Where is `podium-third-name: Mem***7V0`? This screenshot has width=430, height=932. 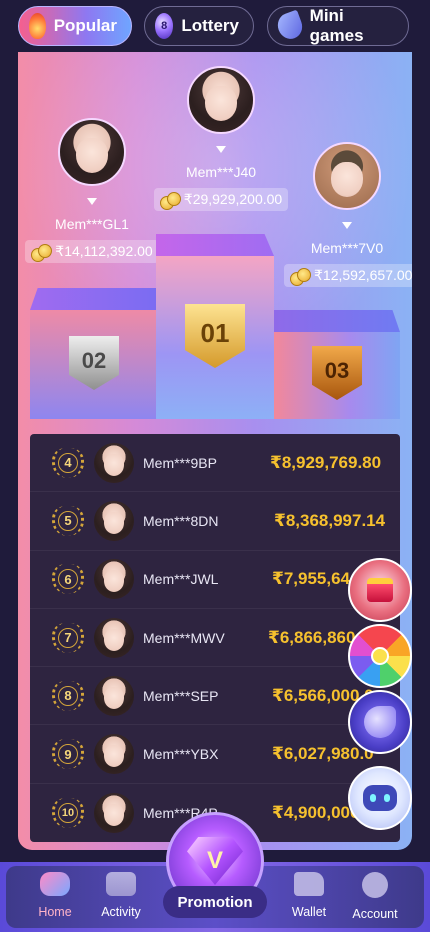
podium-third-name: Mem***7V0 is located at coordinates (347, 248).